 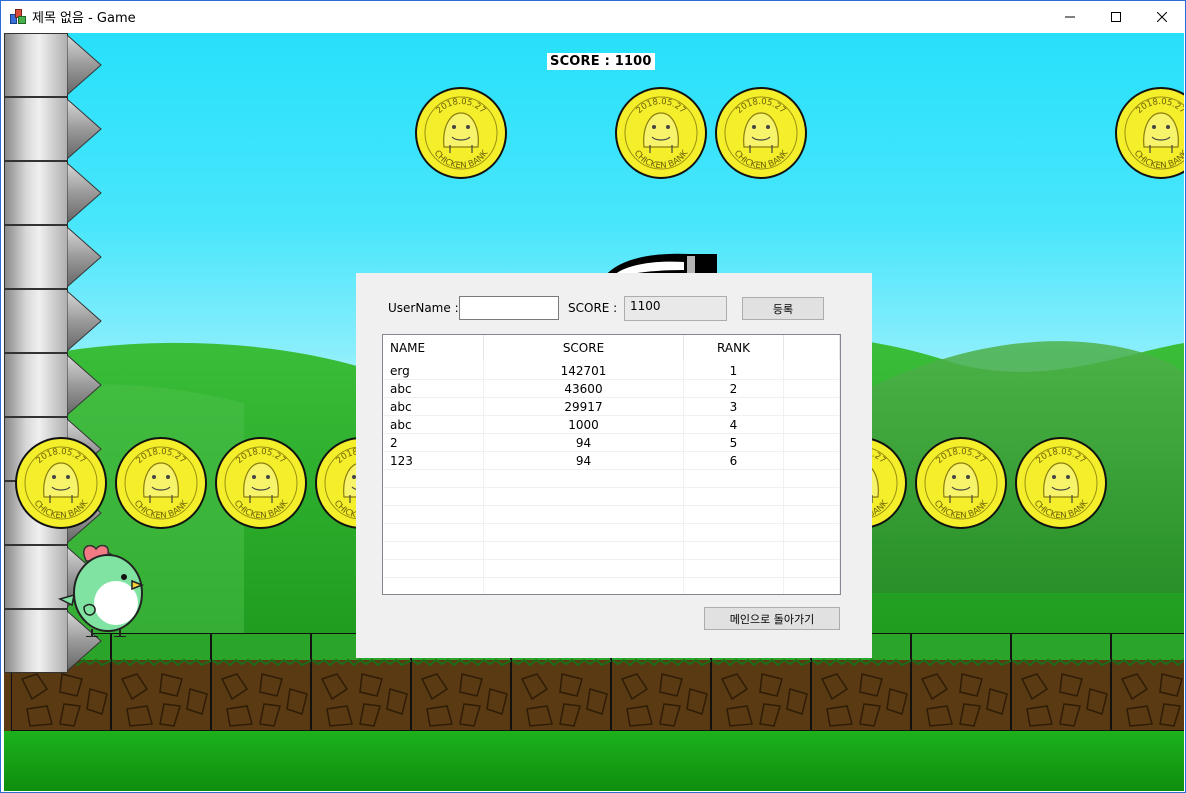 What do you see at coordinates (734, 371) in the screenshot?
I see `cell-rank: 1` at bounding box center [734, 371].